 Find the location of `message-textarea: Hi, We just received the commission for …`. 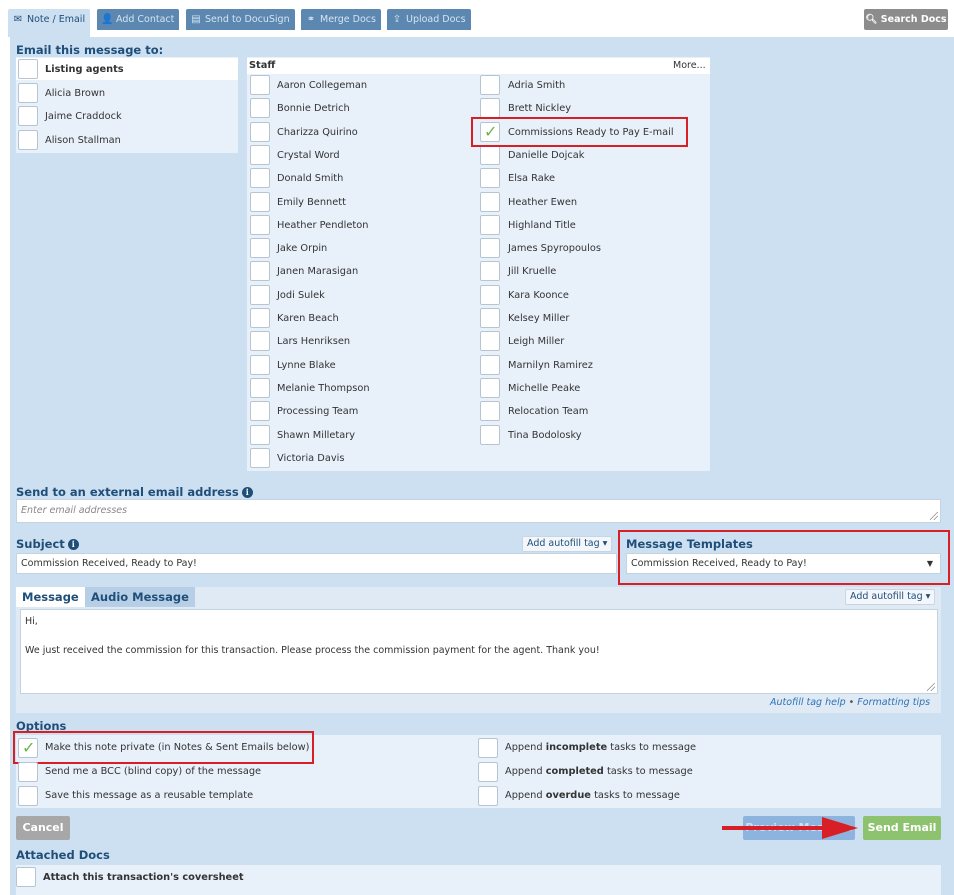

message-textarea: Hi, We just received the commission for … is located at coordinates (479, 651).